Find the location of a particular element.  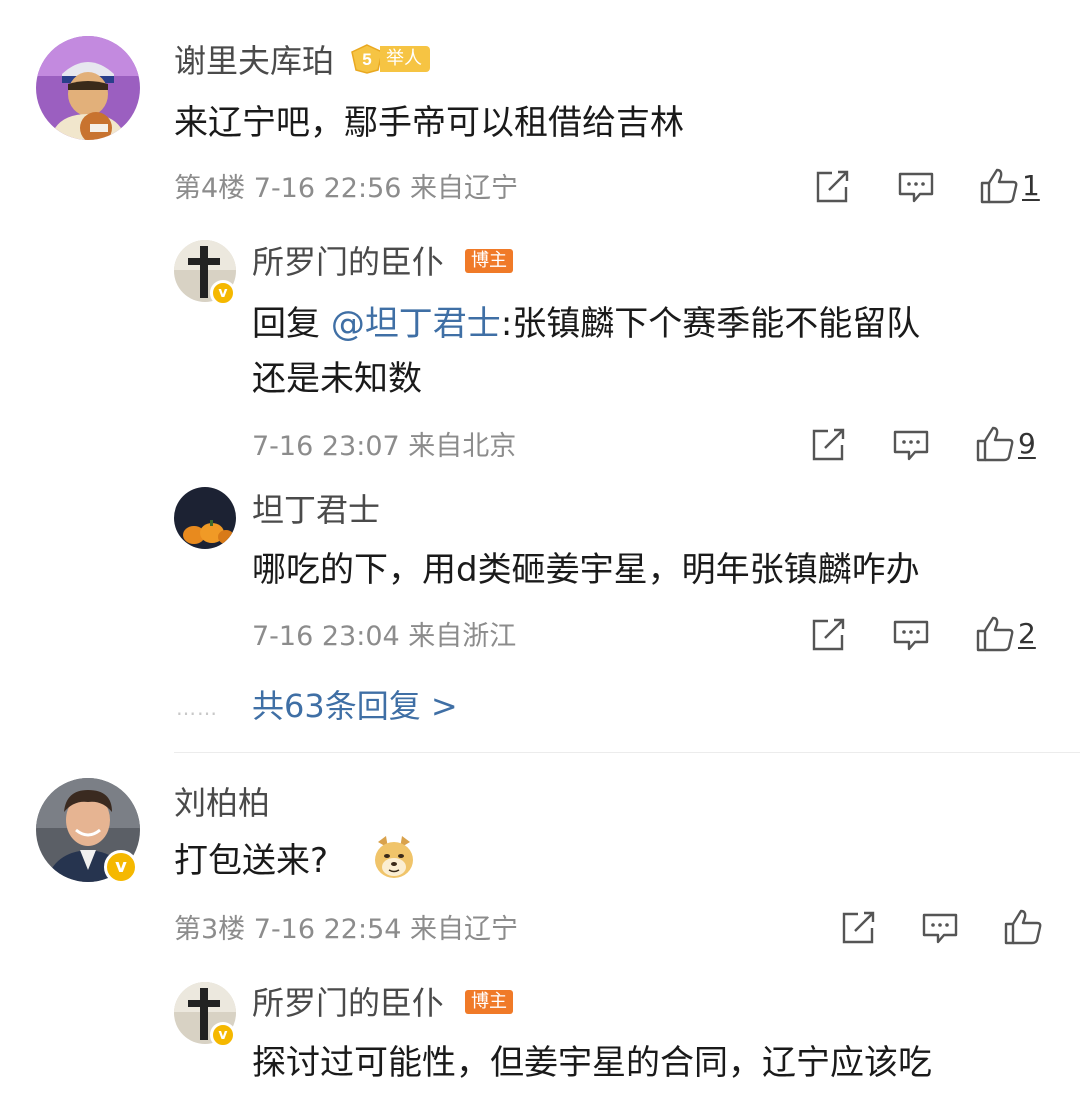

avatar-tan-ding-jun-shi is located at coordinates (205, 518).